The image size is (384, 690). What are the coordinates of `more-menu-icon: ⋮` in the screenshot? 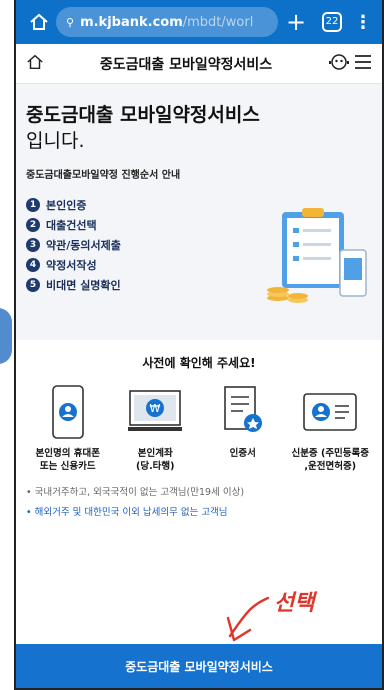 It's located at (363, 22).